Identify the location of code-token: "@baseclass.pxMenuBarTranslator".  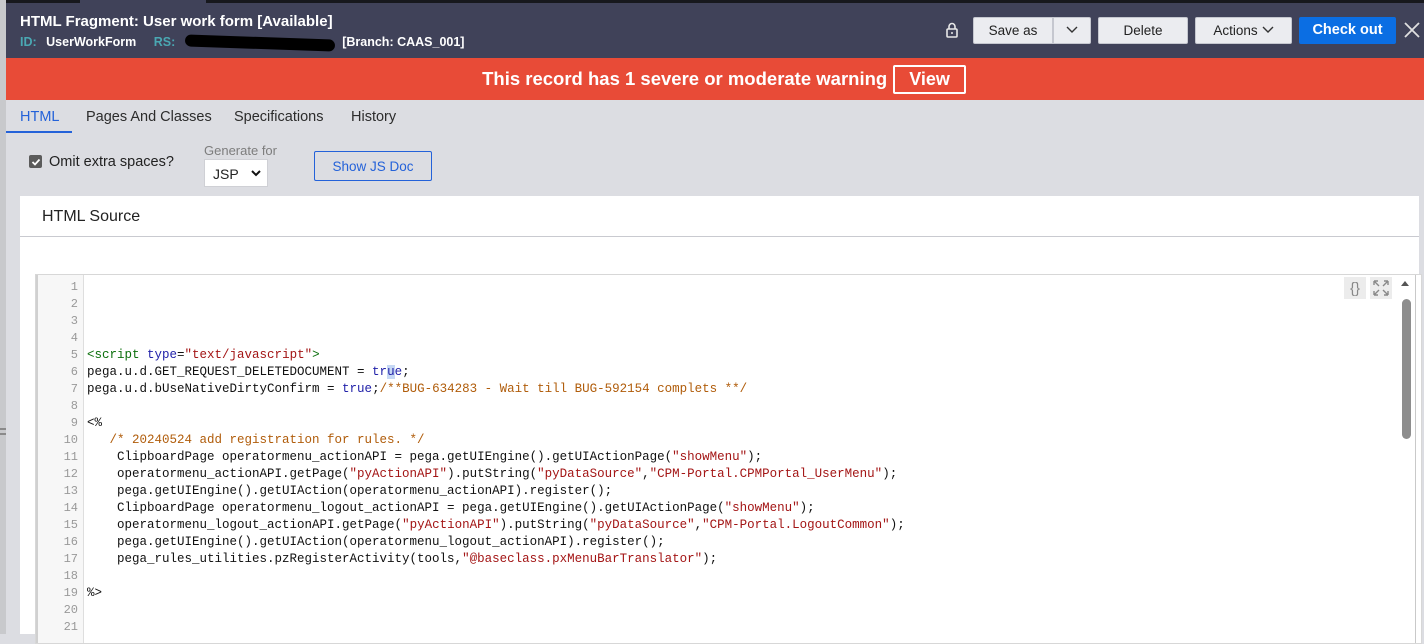
(582, 559).